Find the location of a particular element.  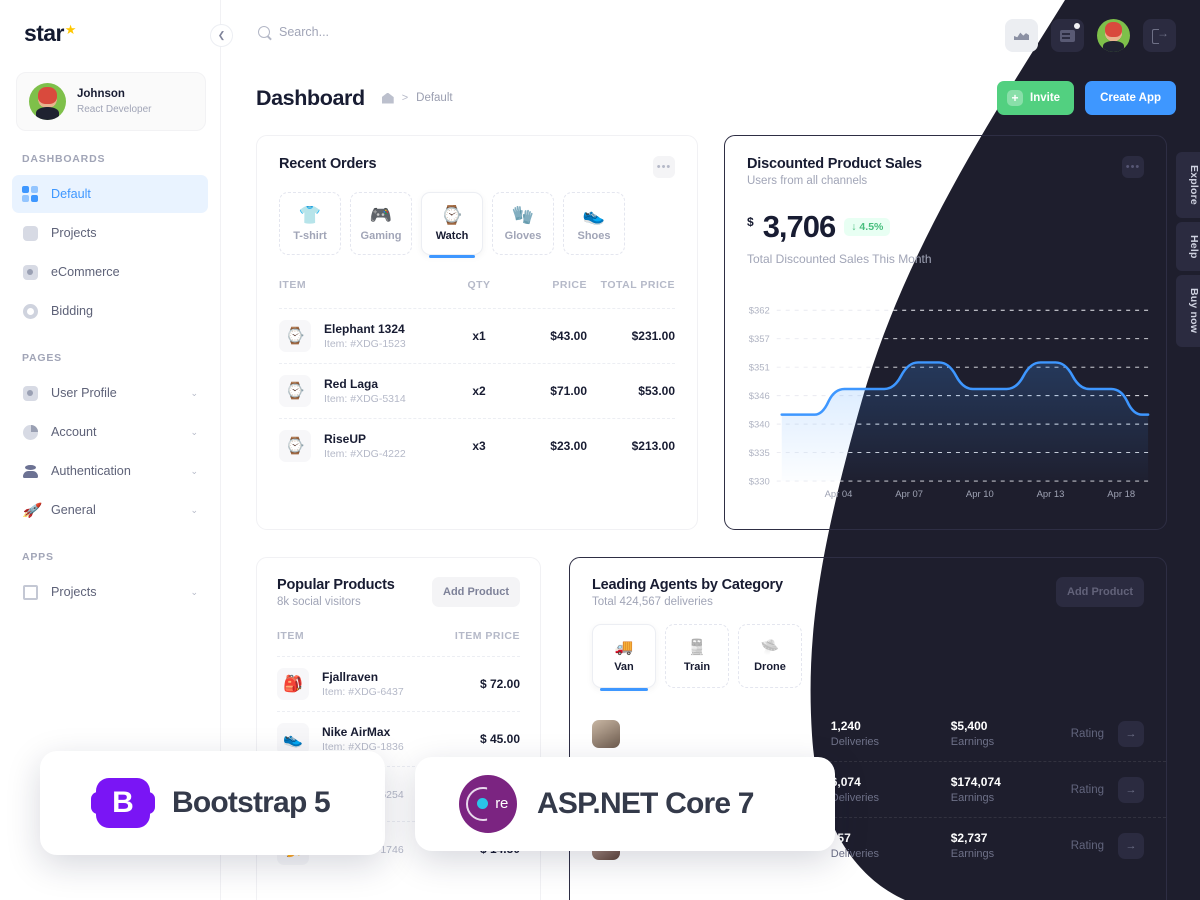

tab-watch: ⌚ Watch is located at coordinates (452, 225).